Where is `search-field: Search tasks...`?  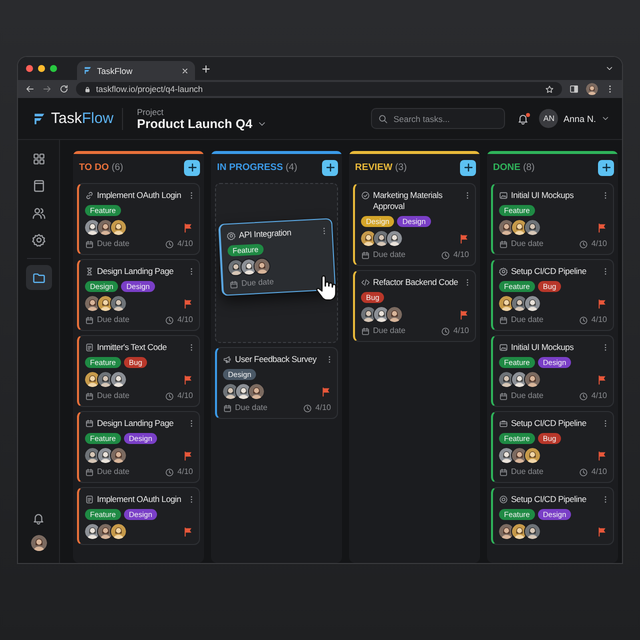 search-field: Search tasks... is located at coordinates (438, 118).